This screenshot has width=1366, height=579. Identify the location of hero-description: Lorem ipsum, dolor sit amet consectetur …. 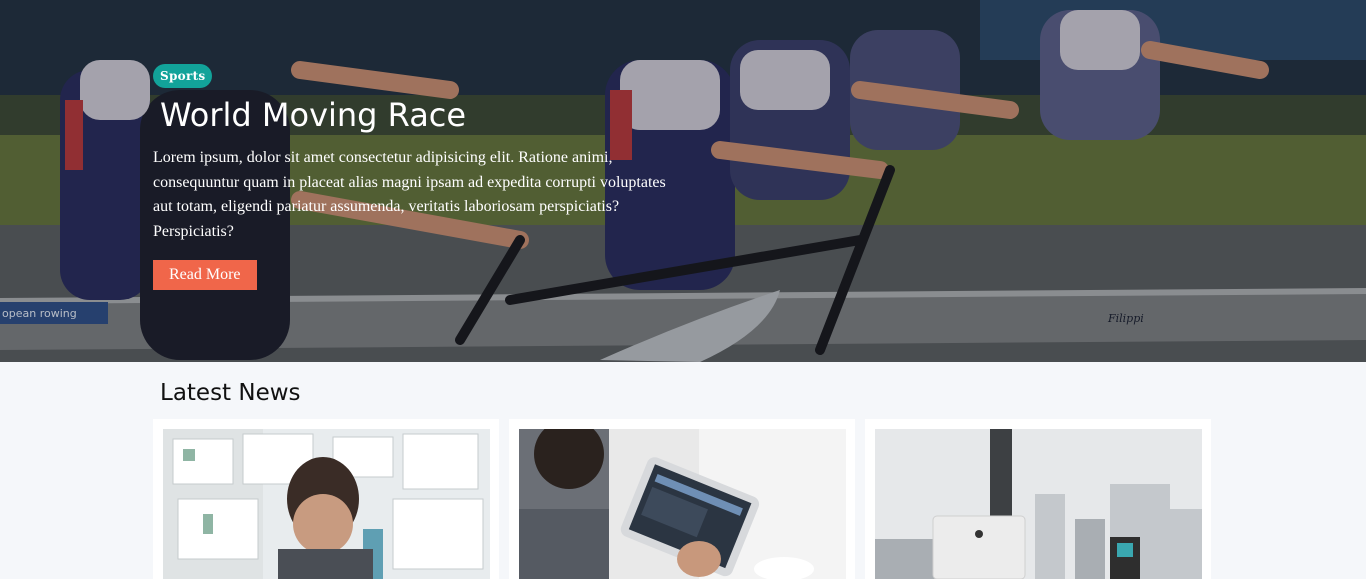
(409, 194).